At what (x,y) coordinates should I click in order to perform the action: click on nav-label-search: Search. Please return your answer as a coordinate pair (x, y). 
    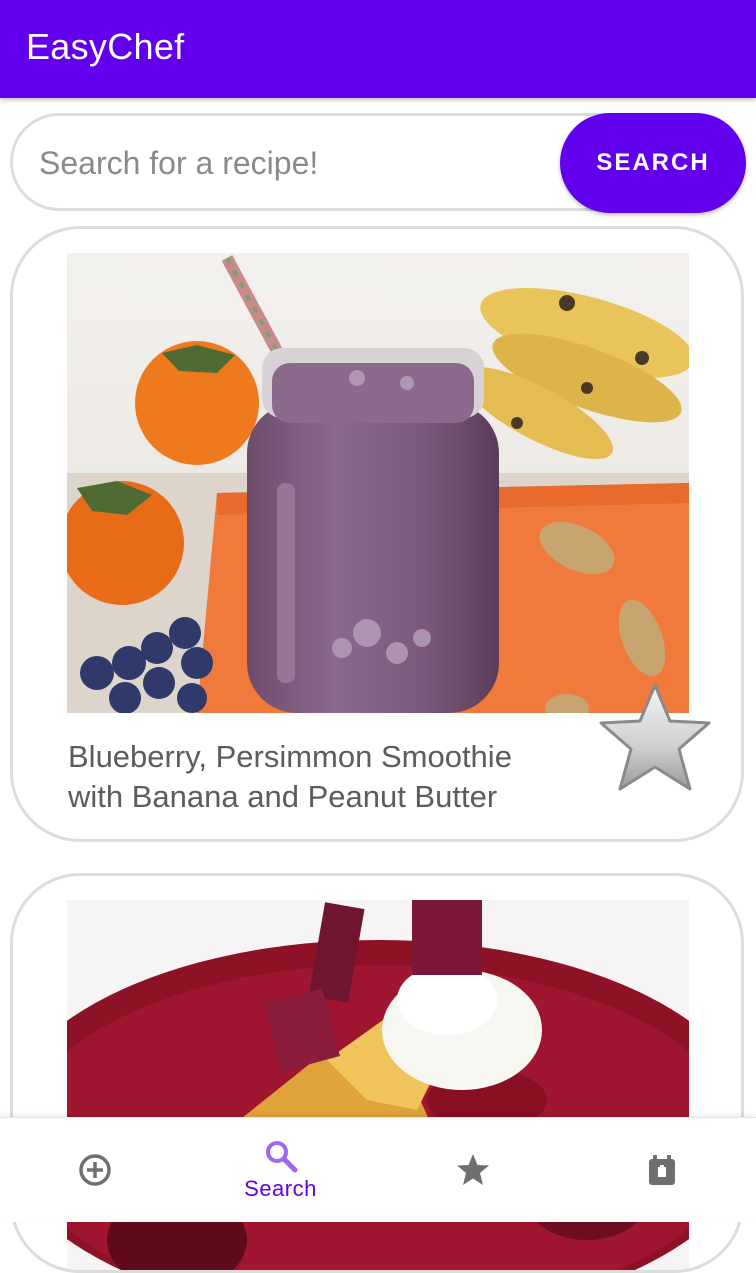
    Looking at the image, I should click on (280, 1188).